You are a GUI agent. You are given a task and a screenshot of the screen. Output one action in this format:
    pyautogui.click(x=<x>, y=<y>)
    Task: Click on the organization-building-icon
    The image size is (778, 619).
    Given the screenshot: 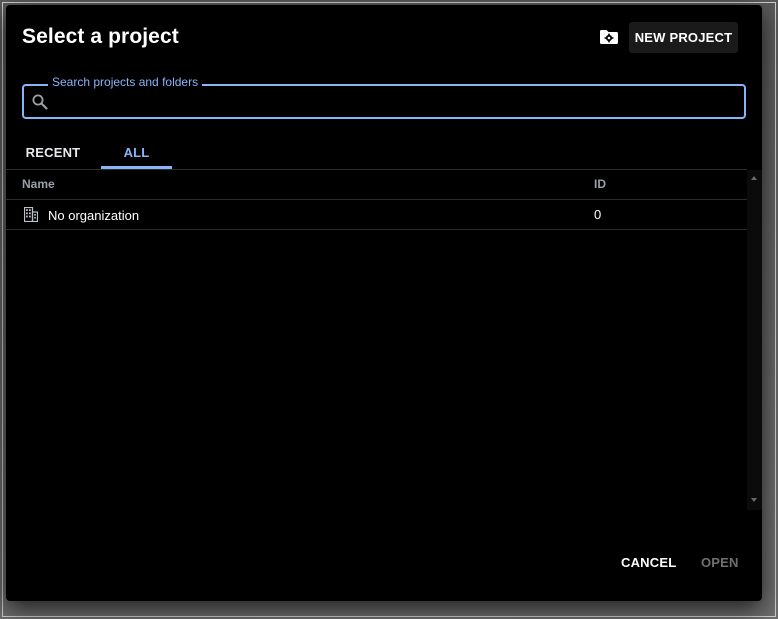 What is the action you would take?
    pyautogui.click(x=31, y=214)
    